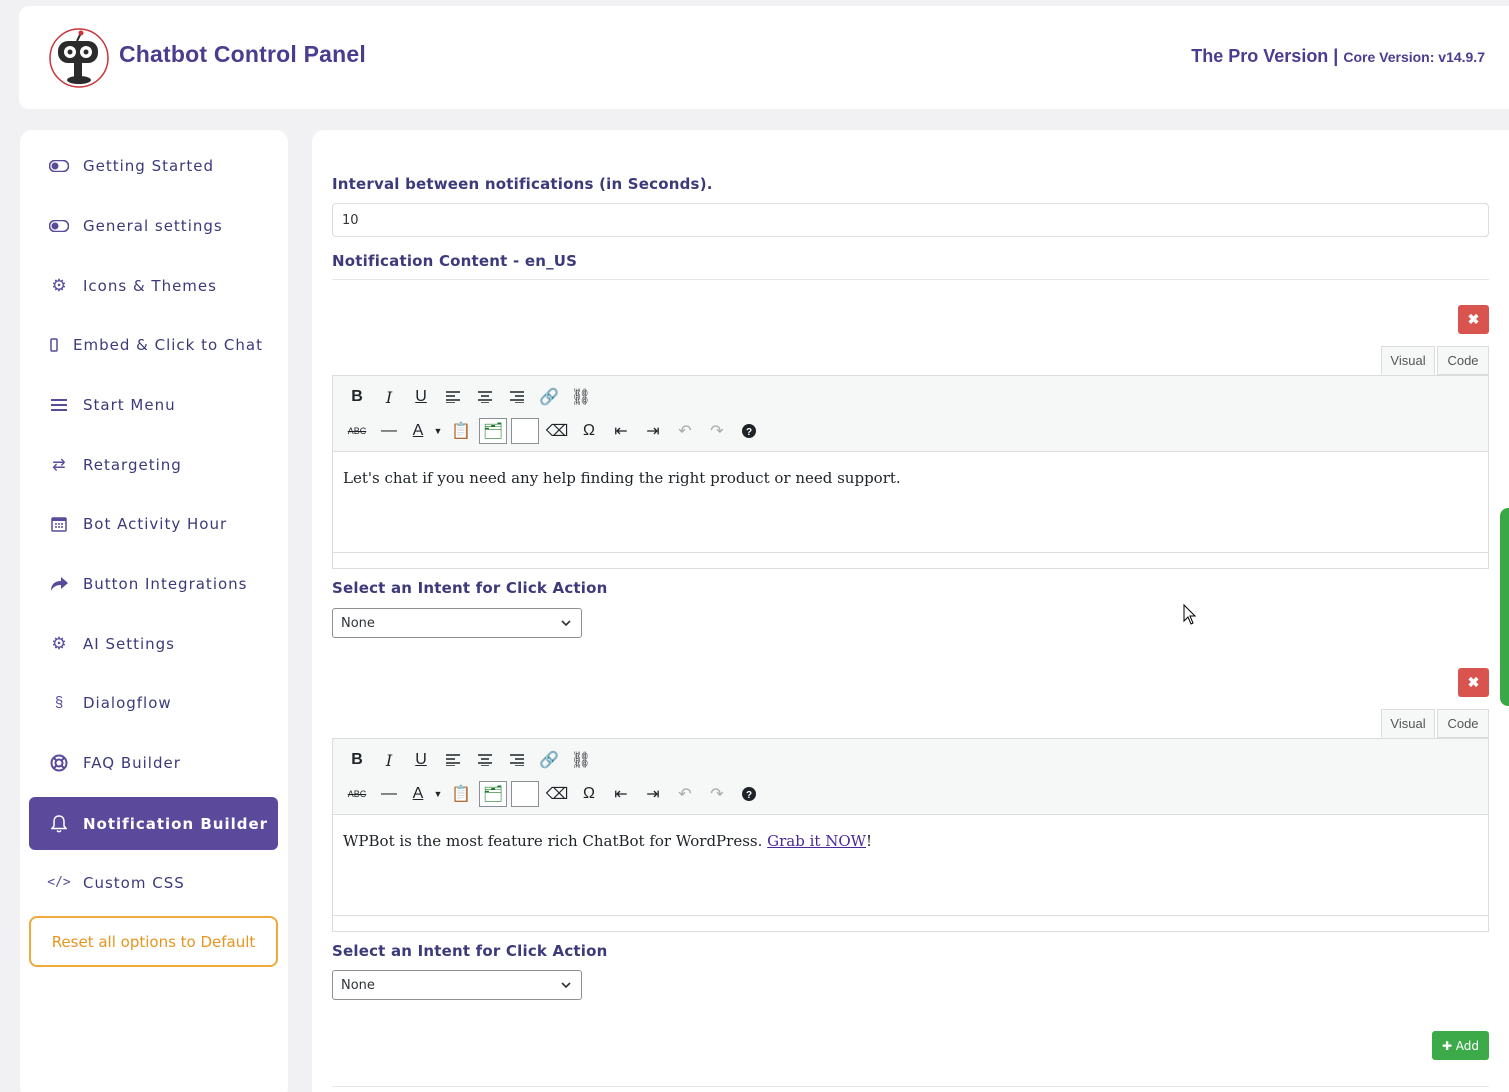 The image size is (1509, 1092). Describe the element at coordinates (153, 165) in the screenshot. I see `sidebar-item-getting-started: Getting Started` at that location.